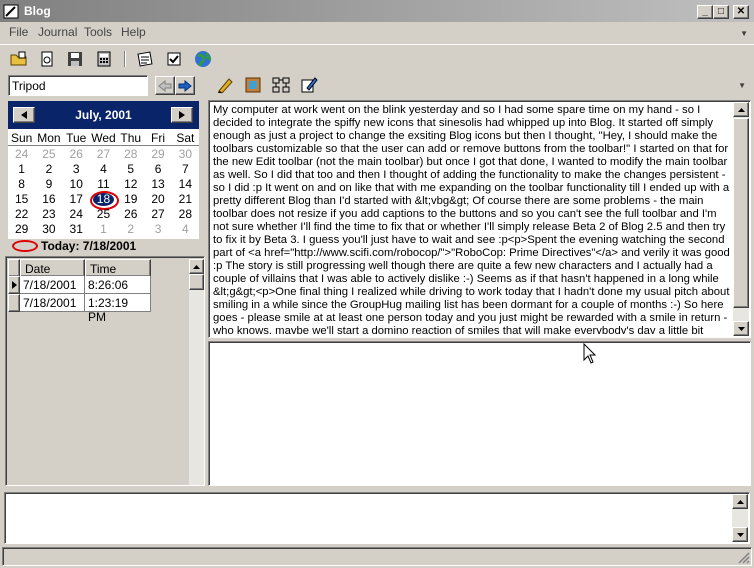 Image resolution: width=754 pixels, height=568 pixels. Describe the element at coordinates (744, 33) in the screenshot. I see `menubar-chevron-icon: ▼` at that location.